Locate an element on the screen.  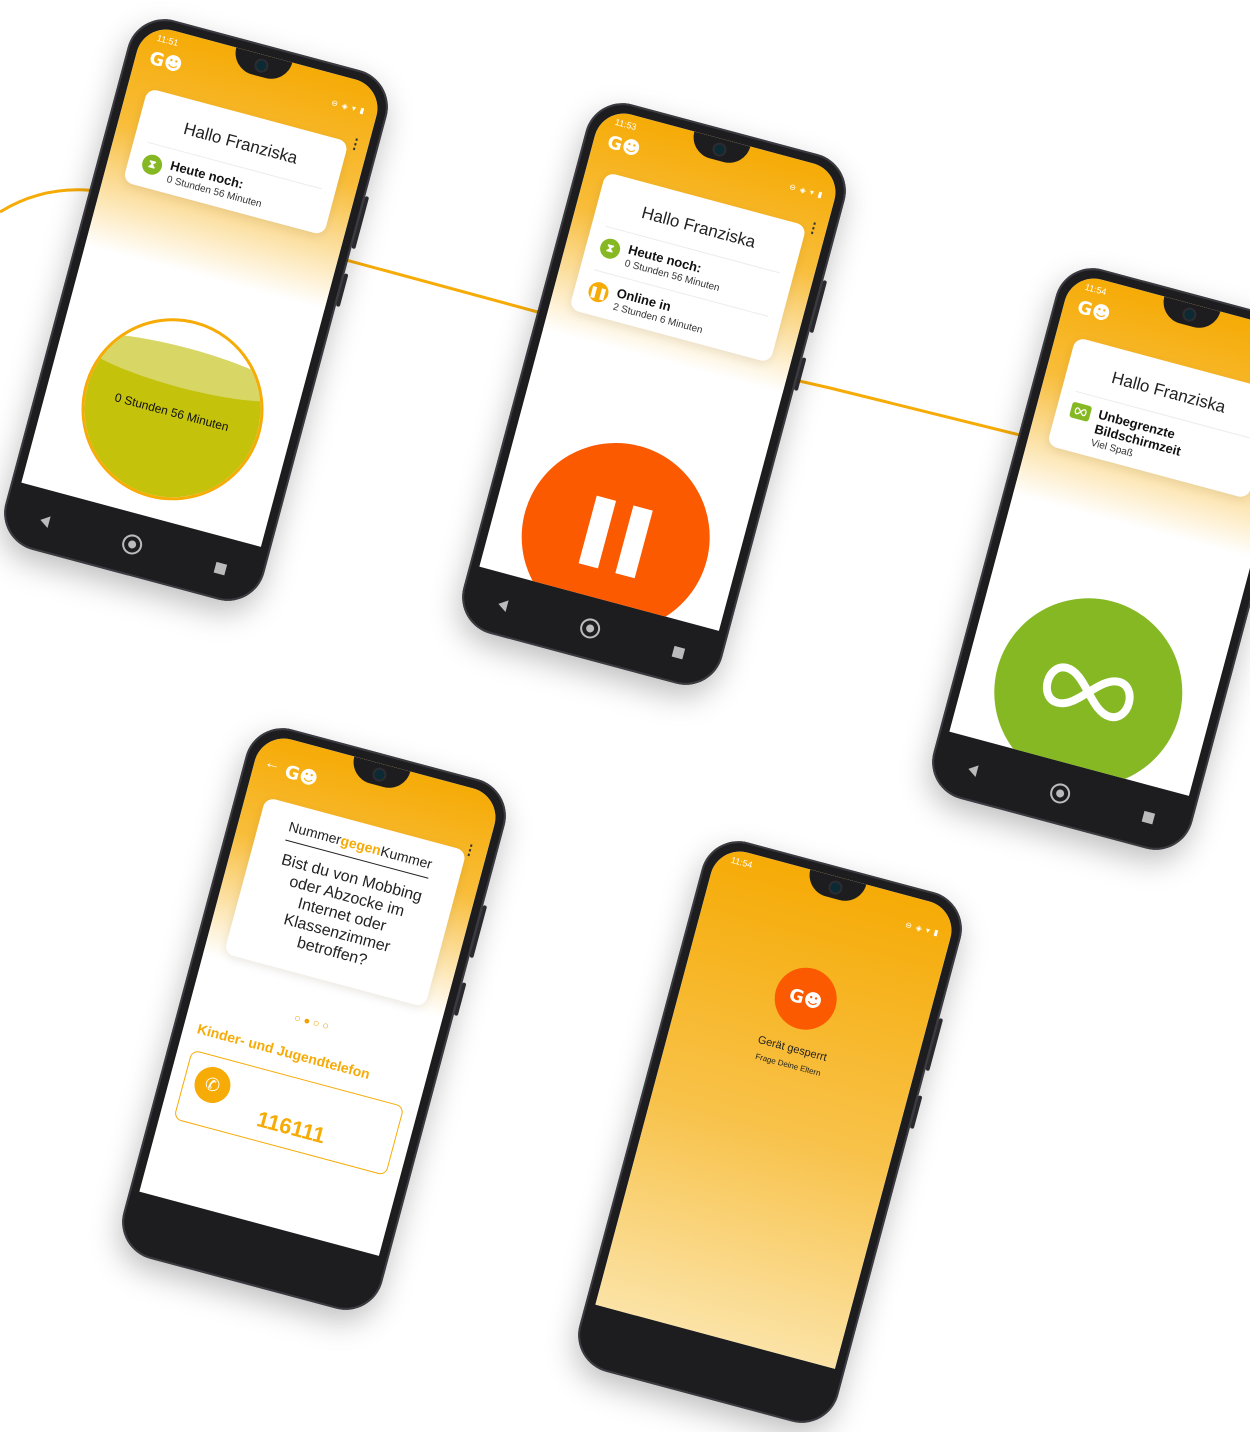
phone-icon: ✆ is located at coordinates (212, 1085).